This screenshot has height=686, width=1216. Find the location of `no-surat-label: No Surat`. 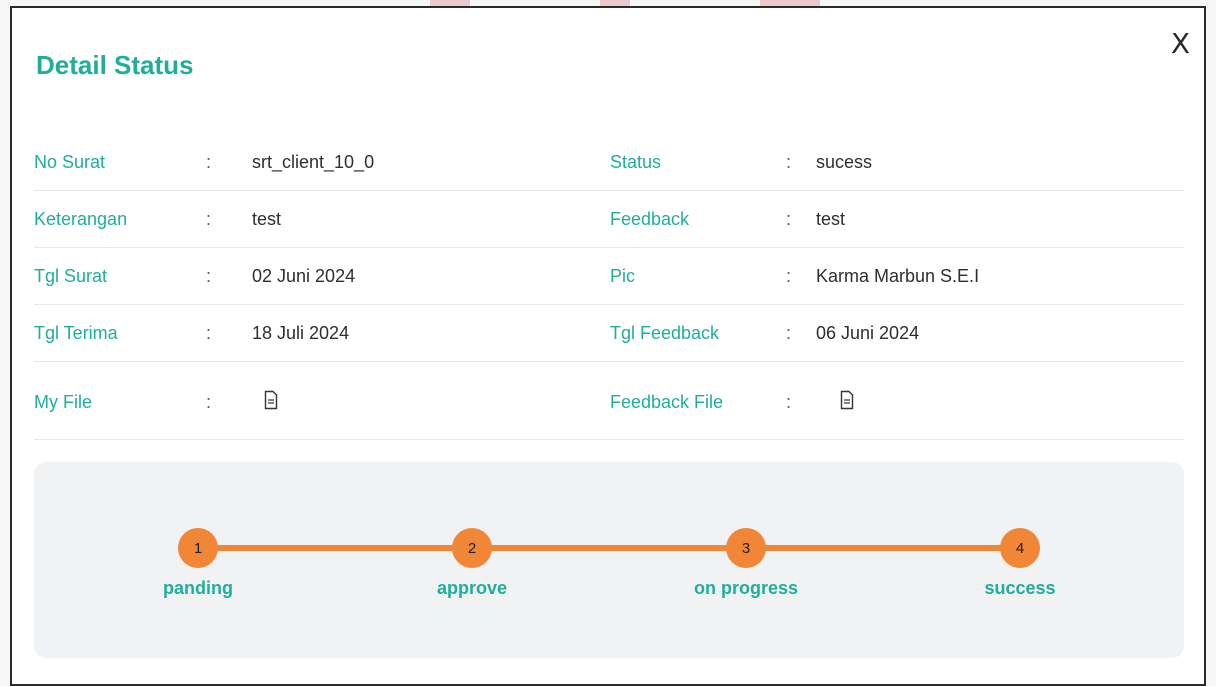

no-surat-label: No Surat is located at coordinates (70, 162).